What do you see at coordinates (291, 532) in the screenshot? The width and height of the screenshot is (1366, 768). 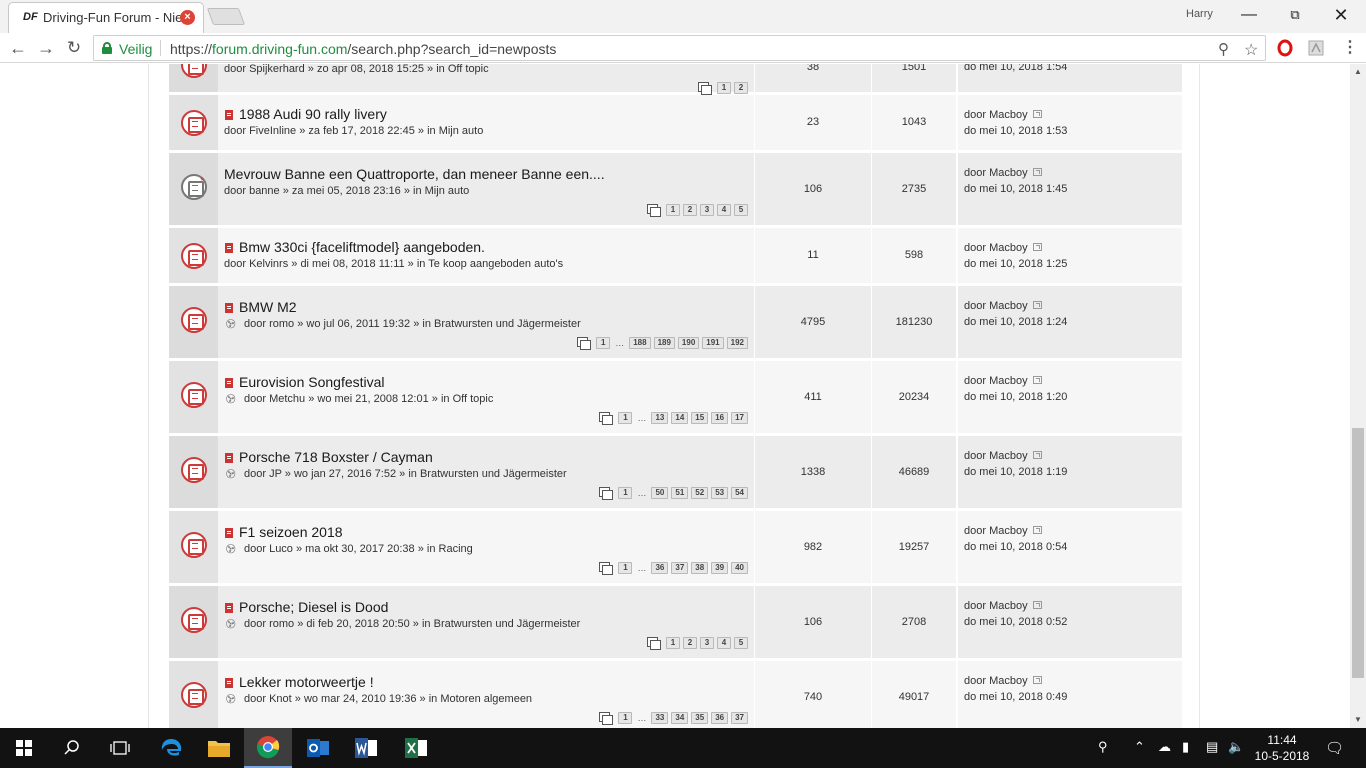 I see `topic-title-link: F1 seizoen 2018` at bounding box center [291, 532].